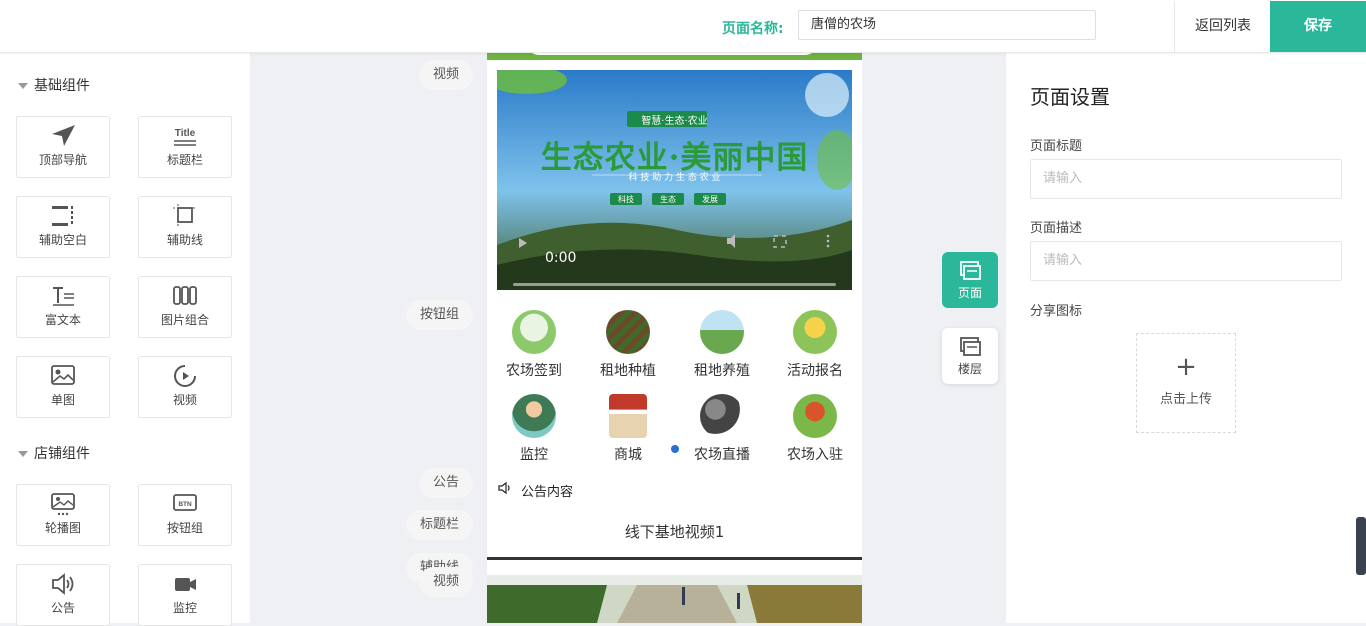 The width and height of the screenshot is (1366, 626). What do you see at coordinates (722, 416) in the screenshot?
I see `movie-camera-icon` at bounding box center [722, 416].